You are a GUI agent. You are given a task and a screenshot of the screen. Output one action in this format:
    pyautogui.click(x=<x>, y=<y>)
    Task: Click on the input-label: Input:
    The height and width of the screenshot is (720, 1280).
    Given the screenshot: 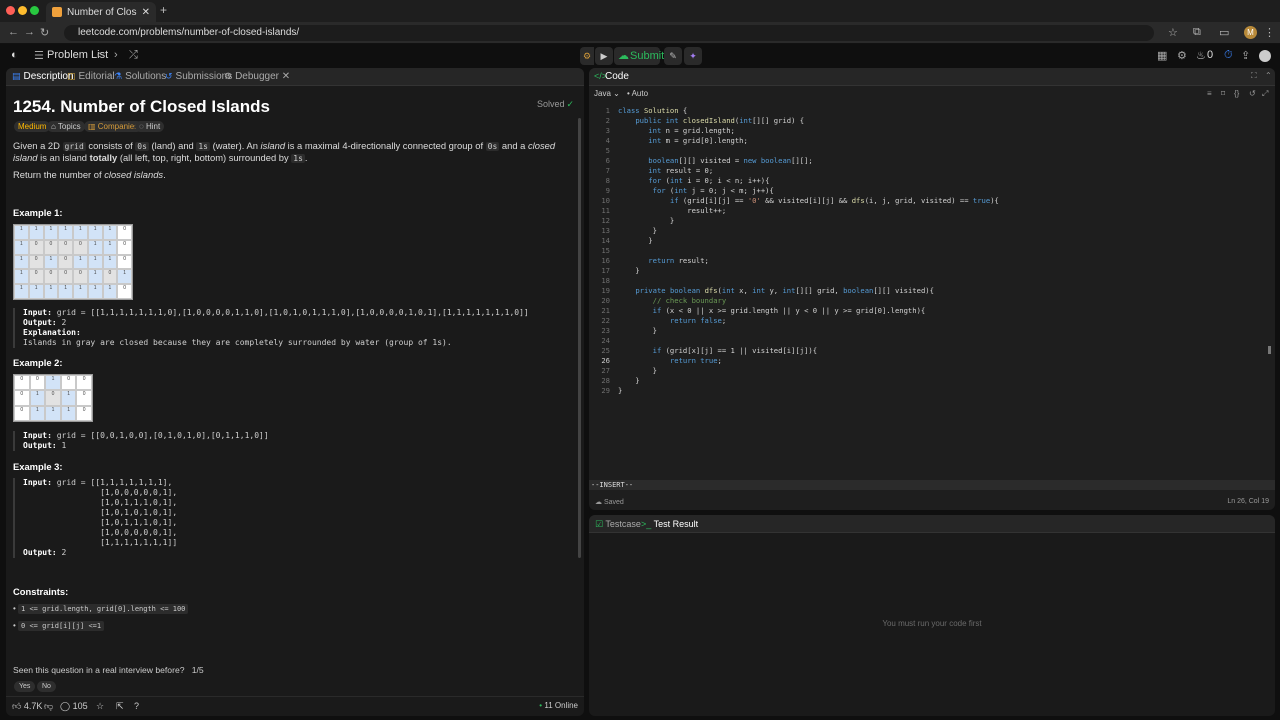 What is the action you would take?
    pyautogui.click(x=37, y=312)
    